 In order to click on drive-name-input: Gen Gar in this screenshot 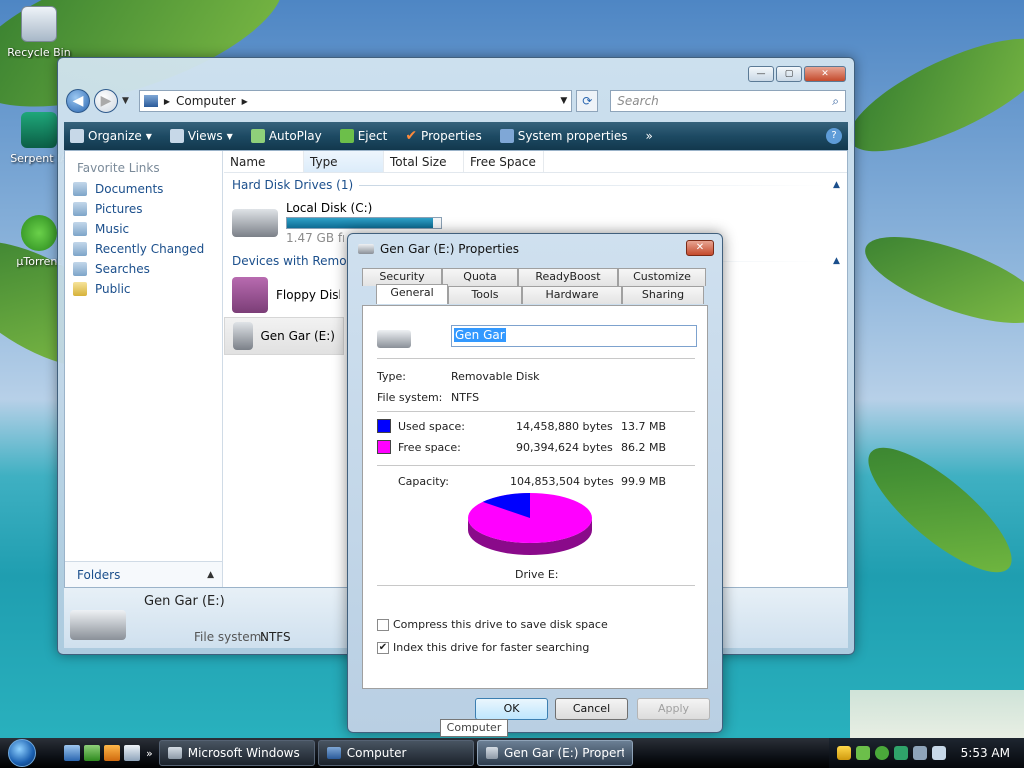, I will do `click(574, 336)`.